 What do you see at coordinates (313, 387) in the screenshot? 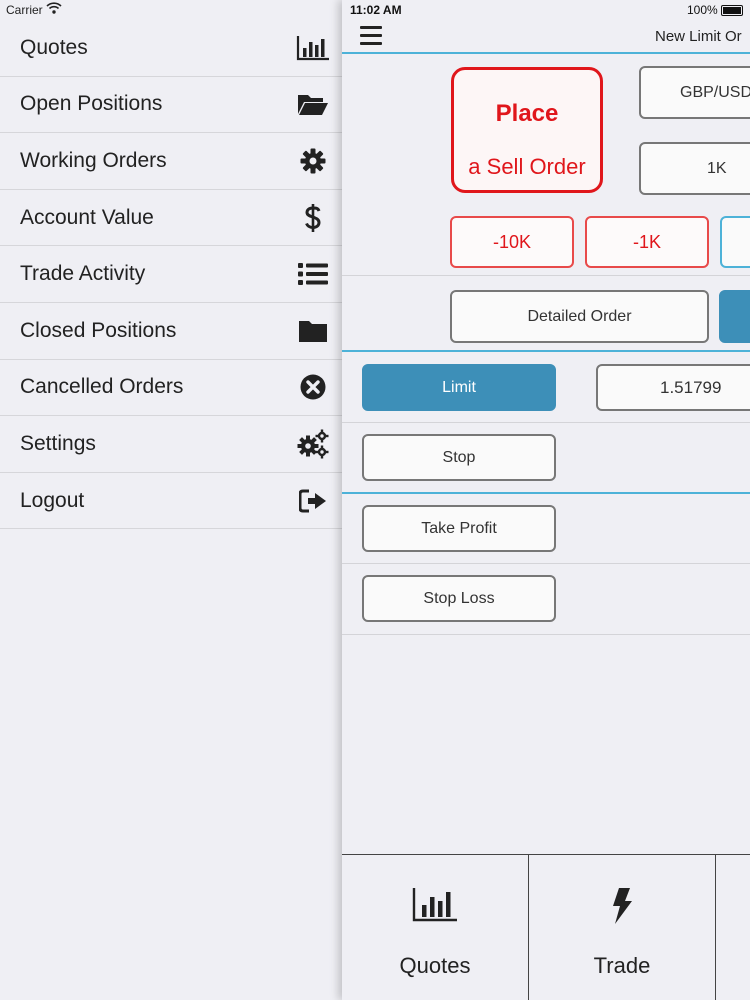
I see `close-circle-icon` at bounding box center [313, 387].